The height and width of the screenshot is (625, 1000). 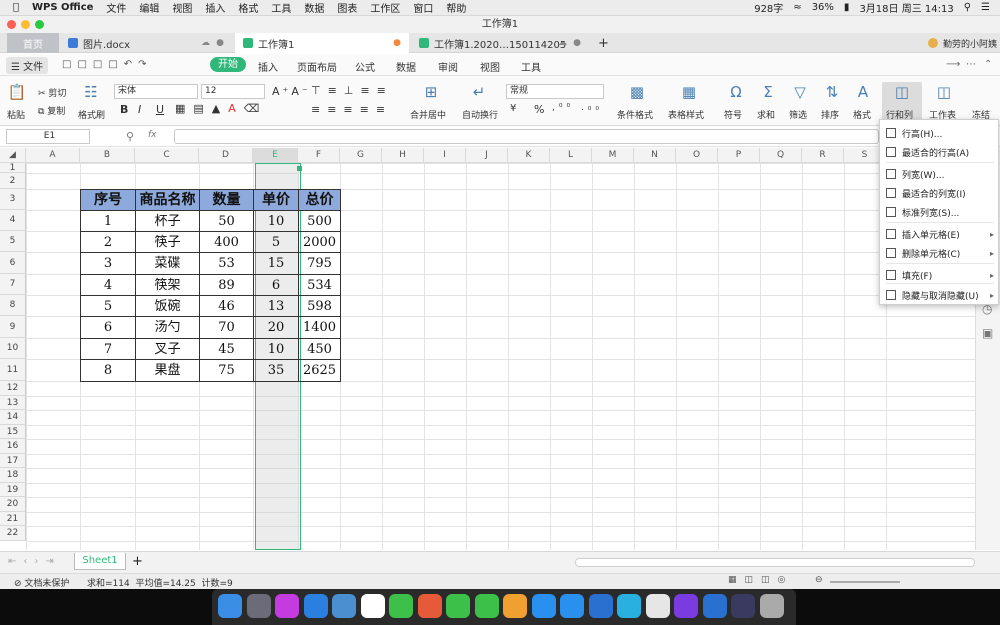 I want to click on wifi-icon: ≈, so click(x=797, y=7).